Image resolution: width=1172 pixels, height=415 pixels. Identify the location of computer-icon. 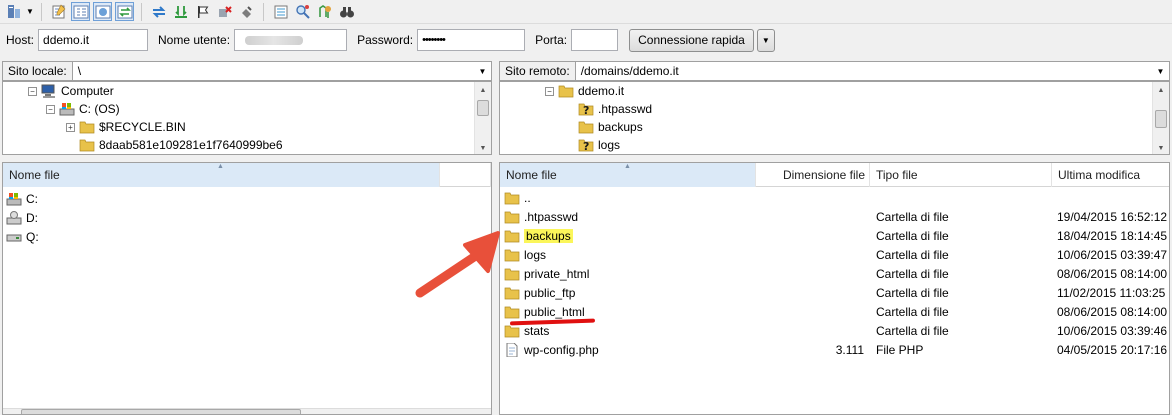
(48, 91).